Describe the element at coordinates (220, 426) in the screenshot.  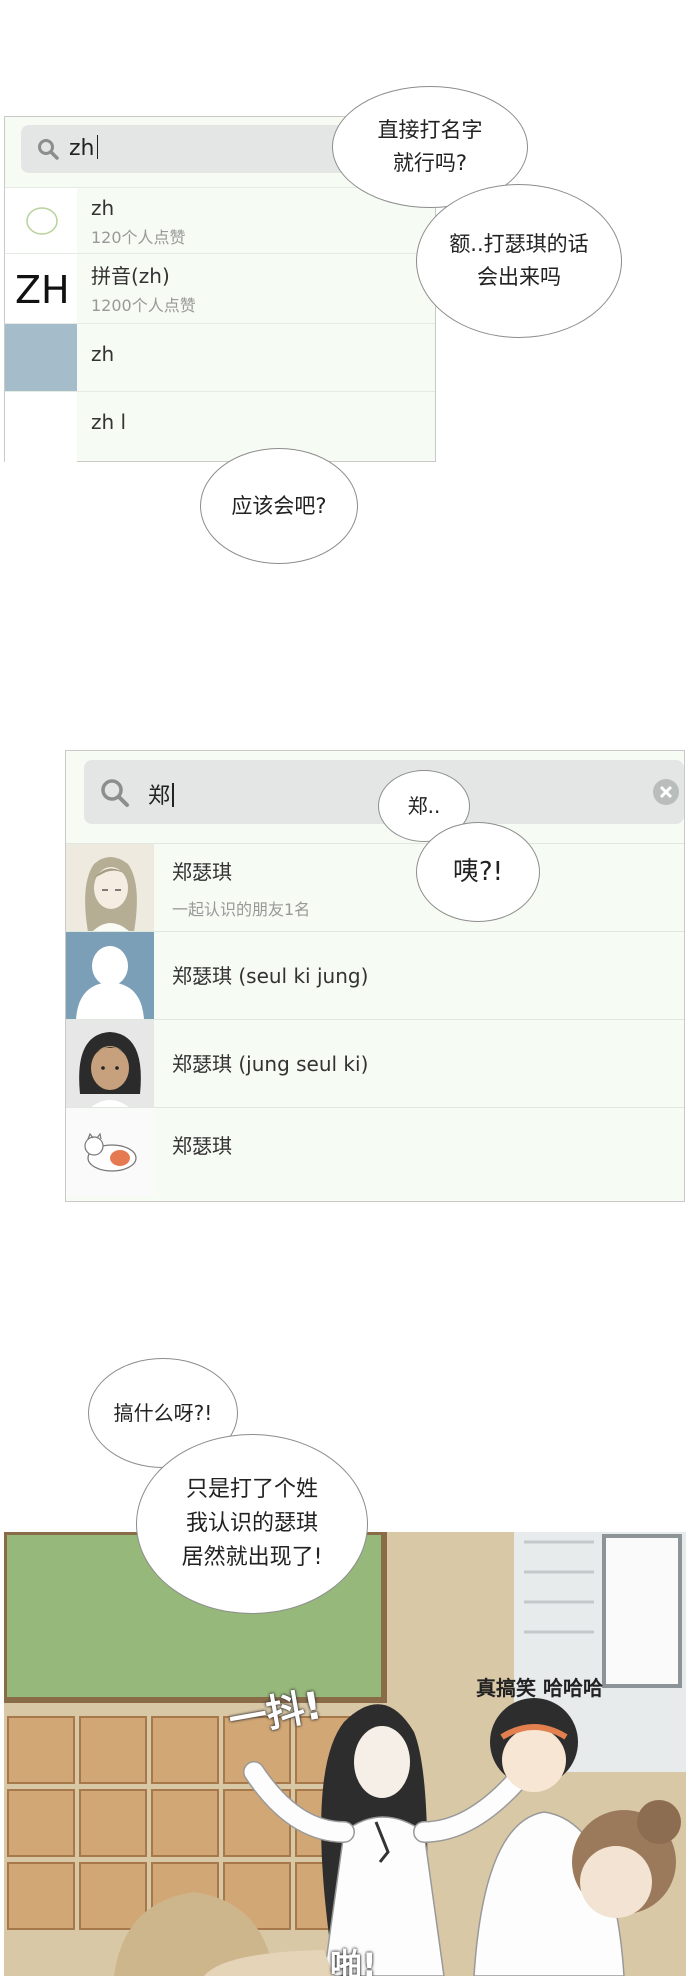
I see `list-item: zh l` at that location.